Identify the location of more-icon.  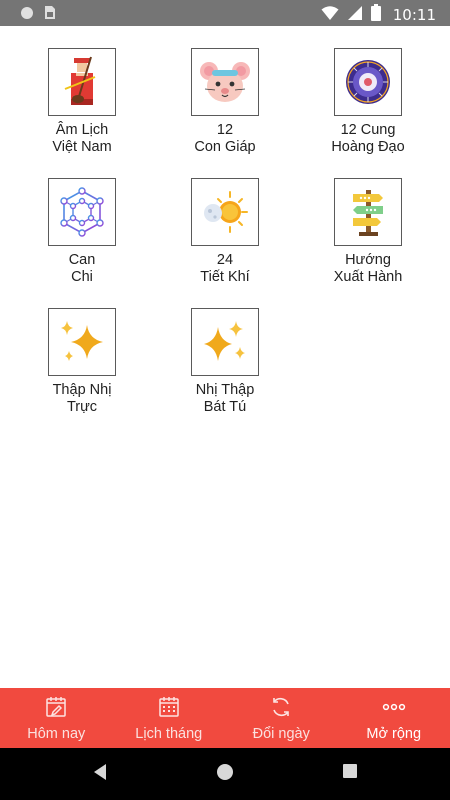
(394, 707).